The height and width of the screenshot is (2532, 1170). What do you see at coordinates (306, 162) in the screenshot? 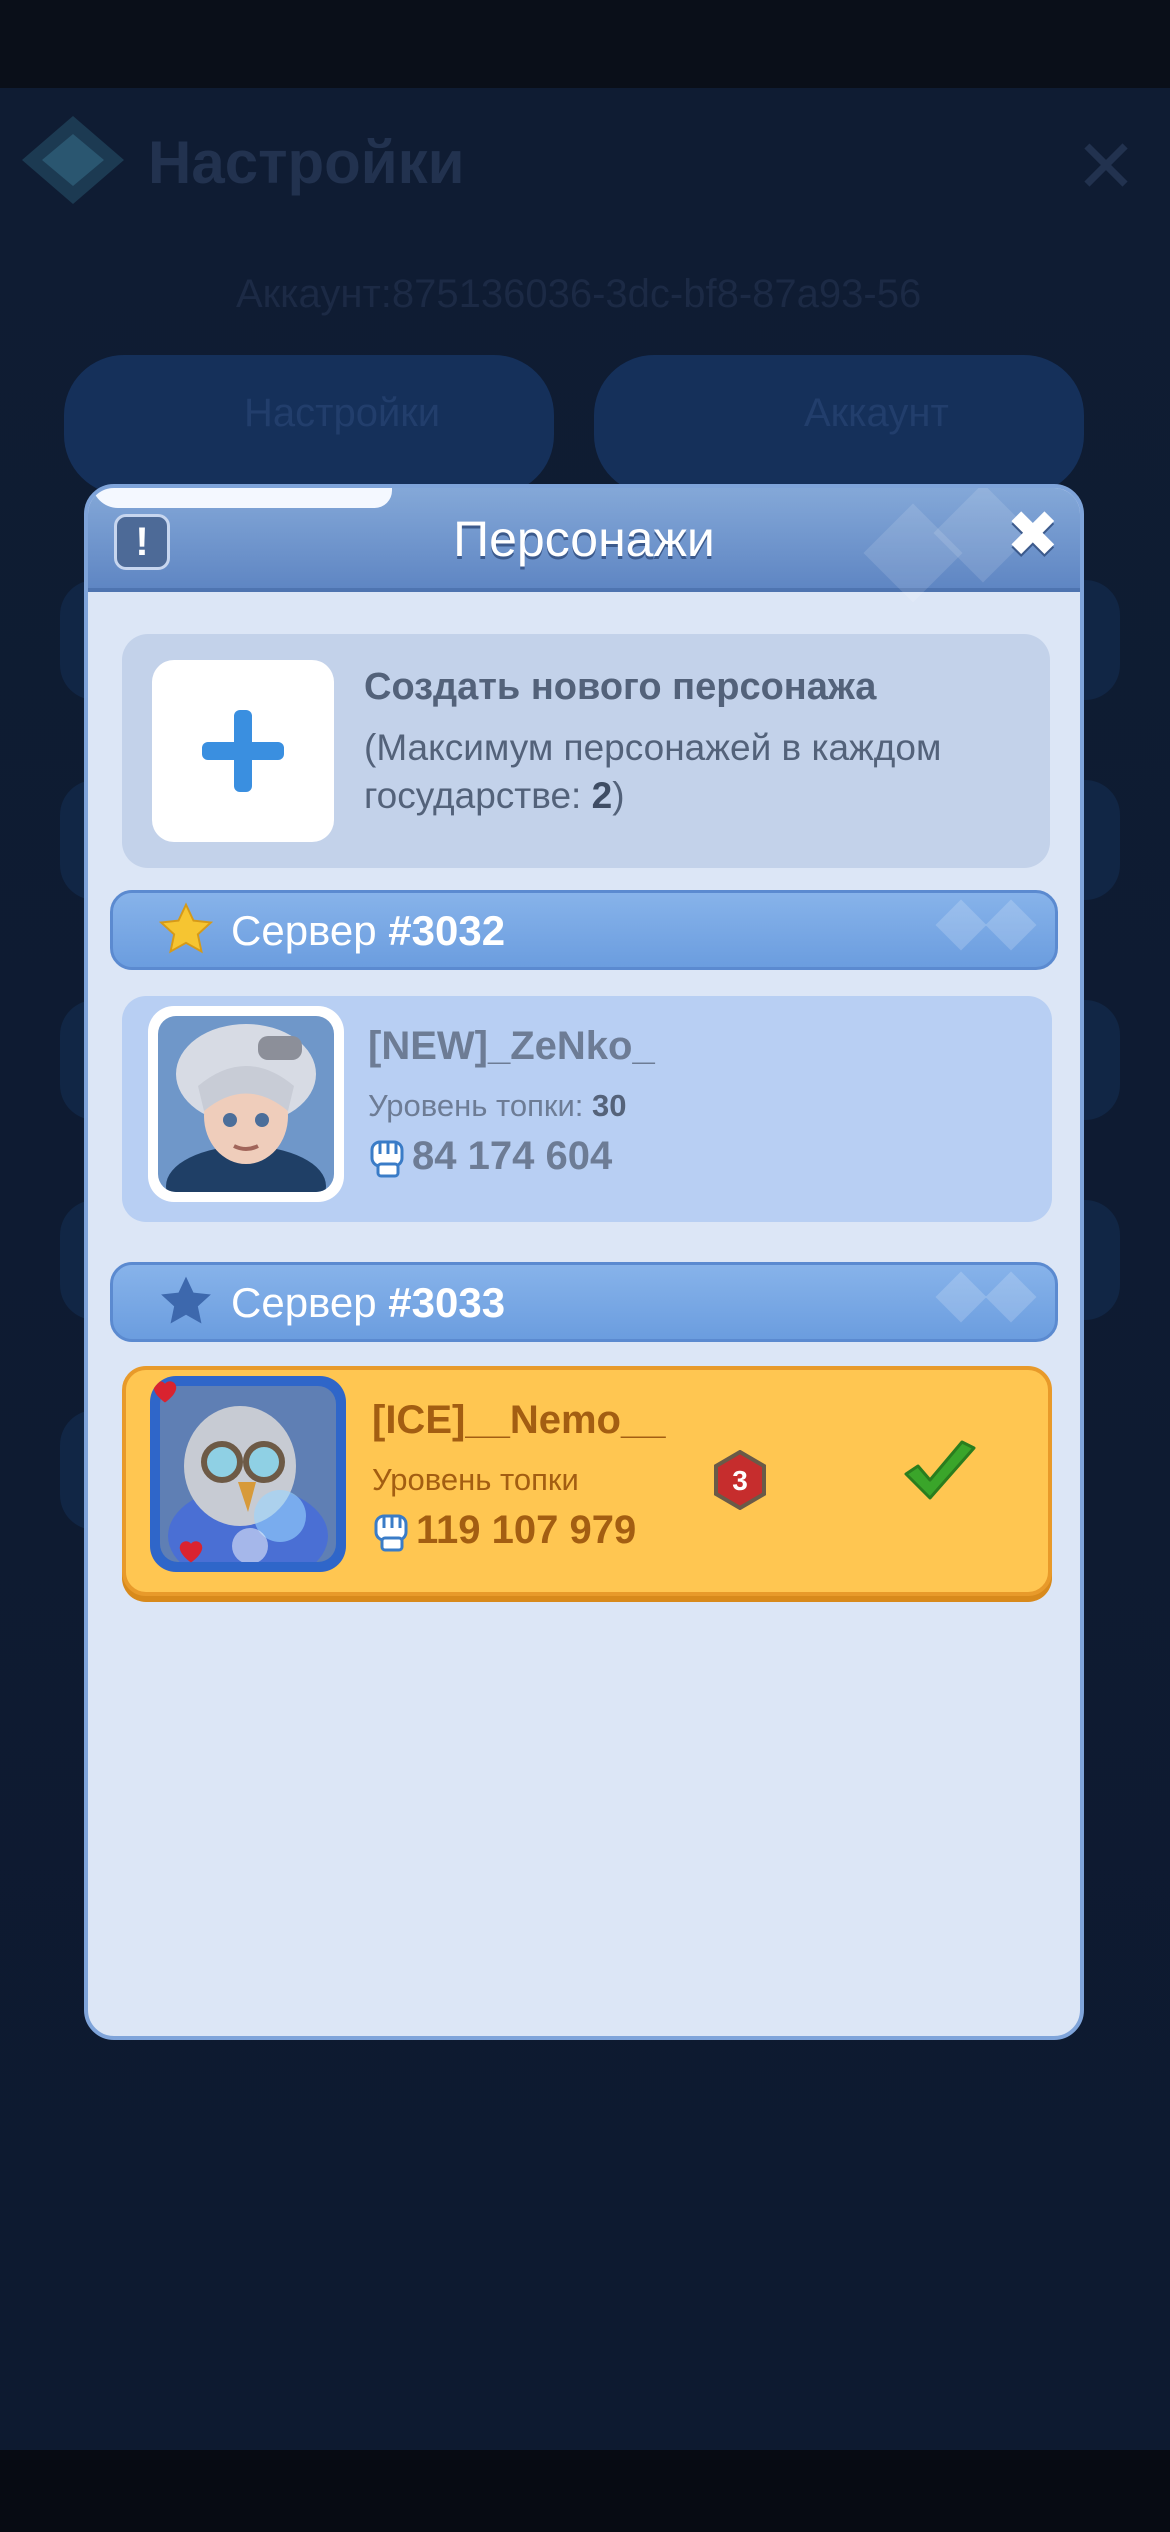
I see `background-title: Настройки` at bounding box center [306, 162].